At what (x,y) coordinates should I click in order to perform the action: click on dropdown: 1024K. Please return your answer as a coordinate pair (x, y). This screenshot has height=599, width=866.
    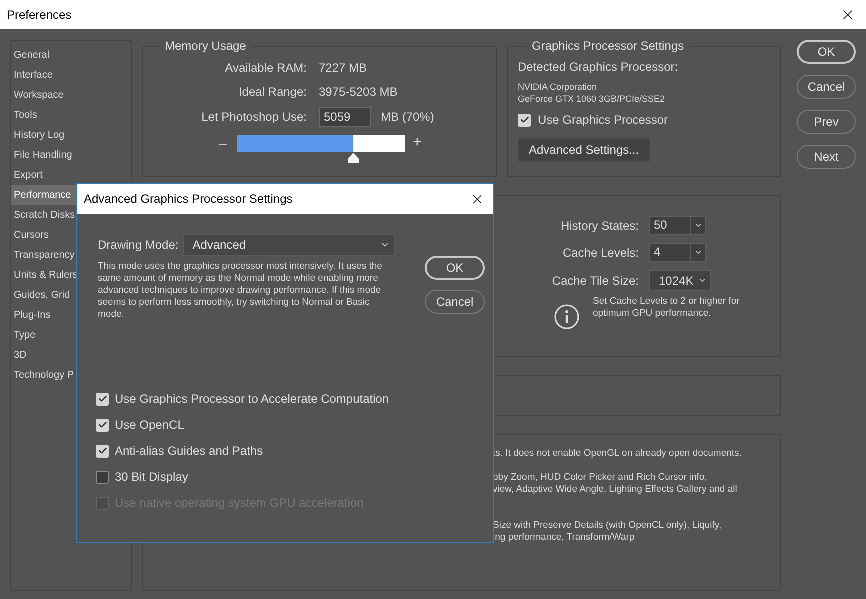
    Looking at the image, I should click on (680, 280).